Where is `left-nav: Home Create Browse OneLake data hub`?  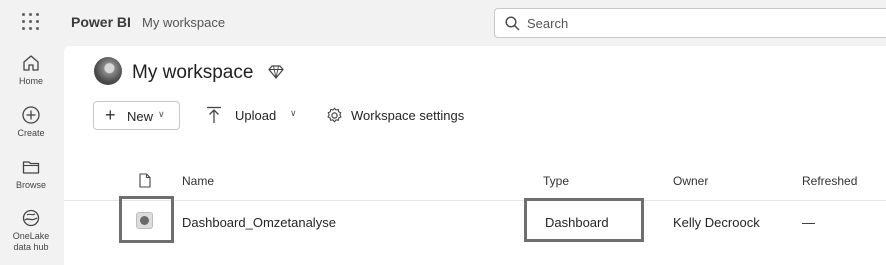
left-nav: Home Create Browse OneLake data hub is located at coordinates (31, 154).